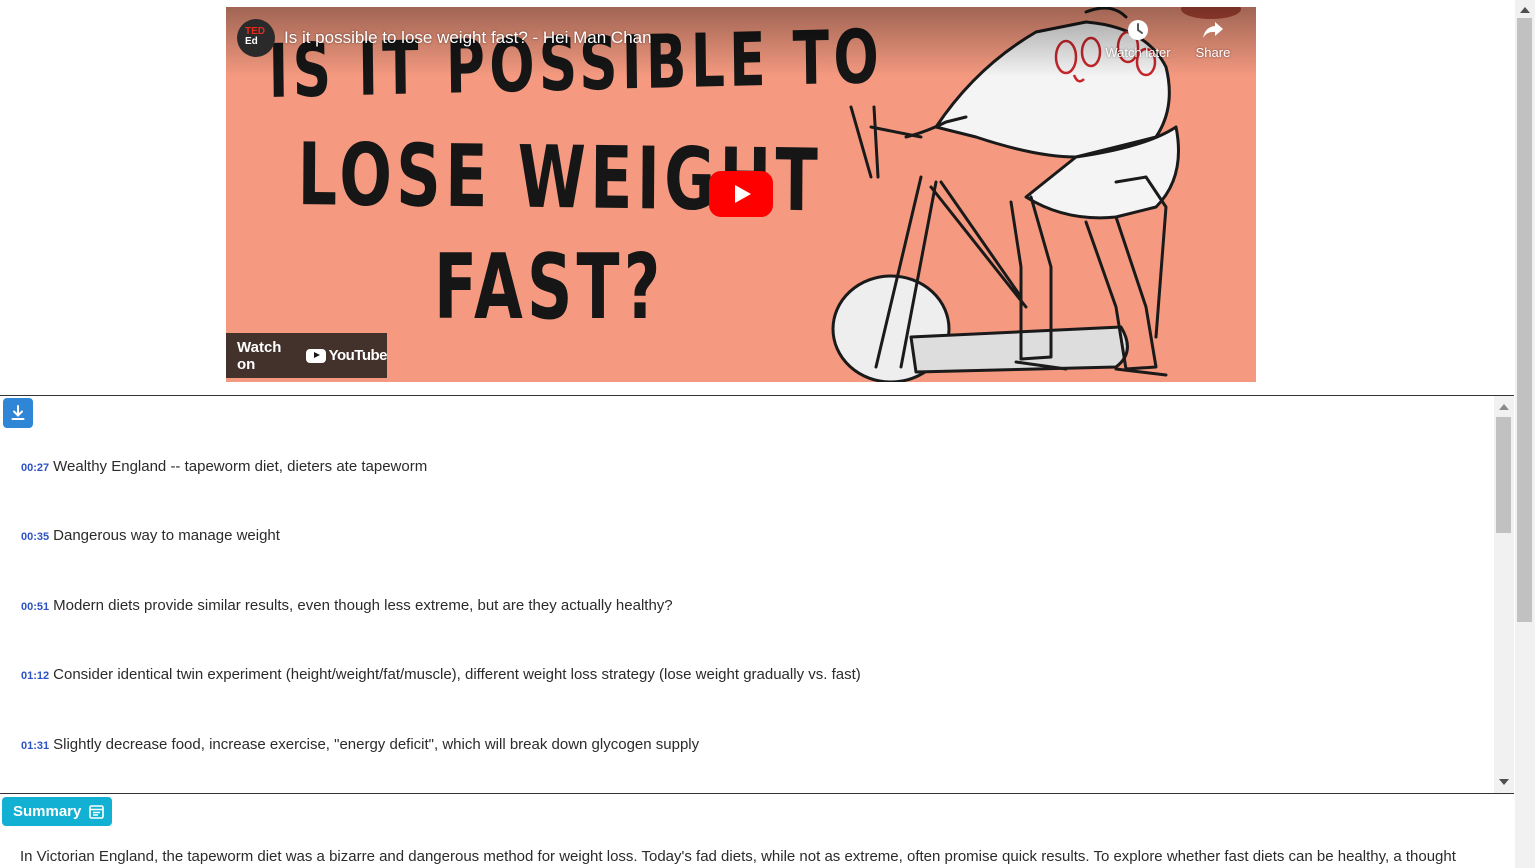 The image size is (1535, 868). I want to click on transcript-item: 00:35 Dangerous way to manage weight, so click(150, 535).